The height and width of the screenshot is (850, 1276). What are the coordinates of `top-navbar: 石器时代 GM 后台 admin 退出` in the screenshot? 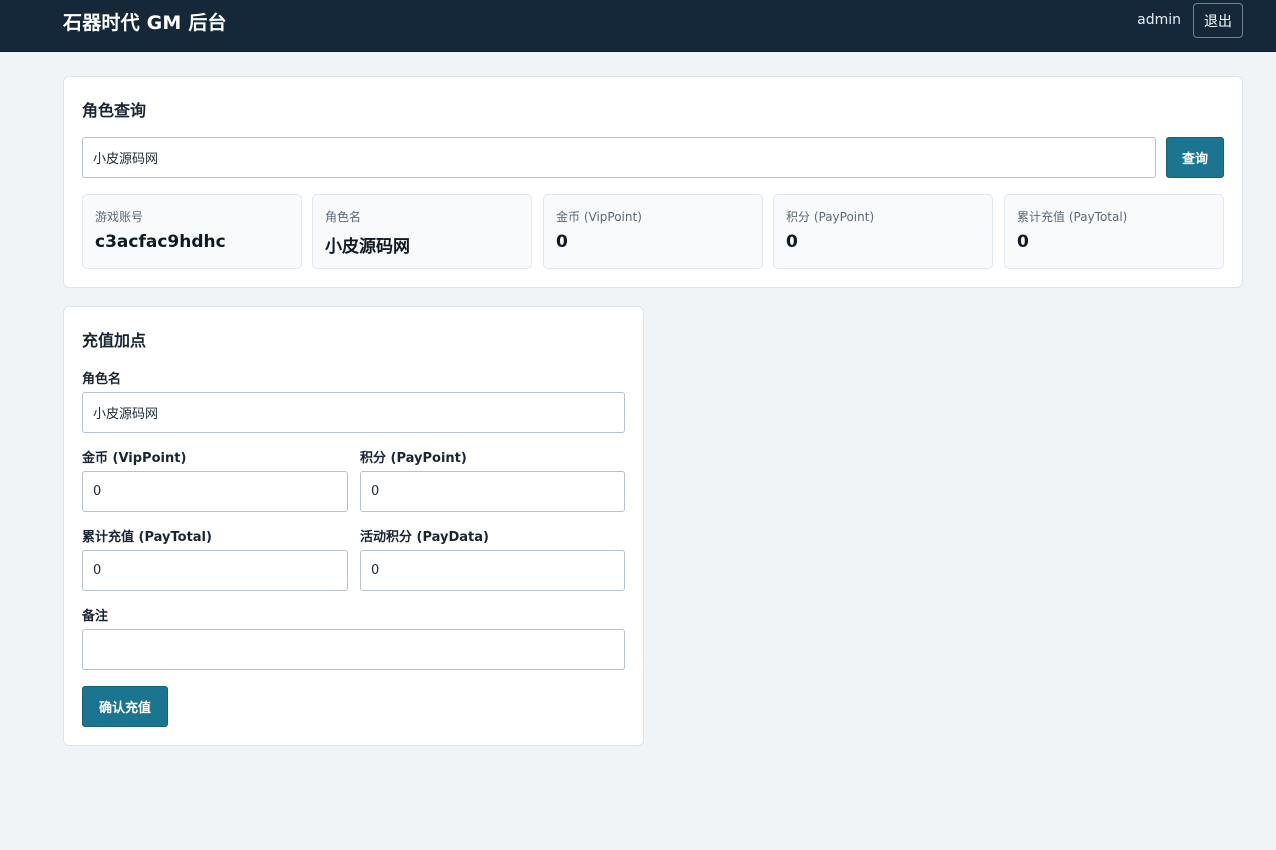 It's located at (638, 26).